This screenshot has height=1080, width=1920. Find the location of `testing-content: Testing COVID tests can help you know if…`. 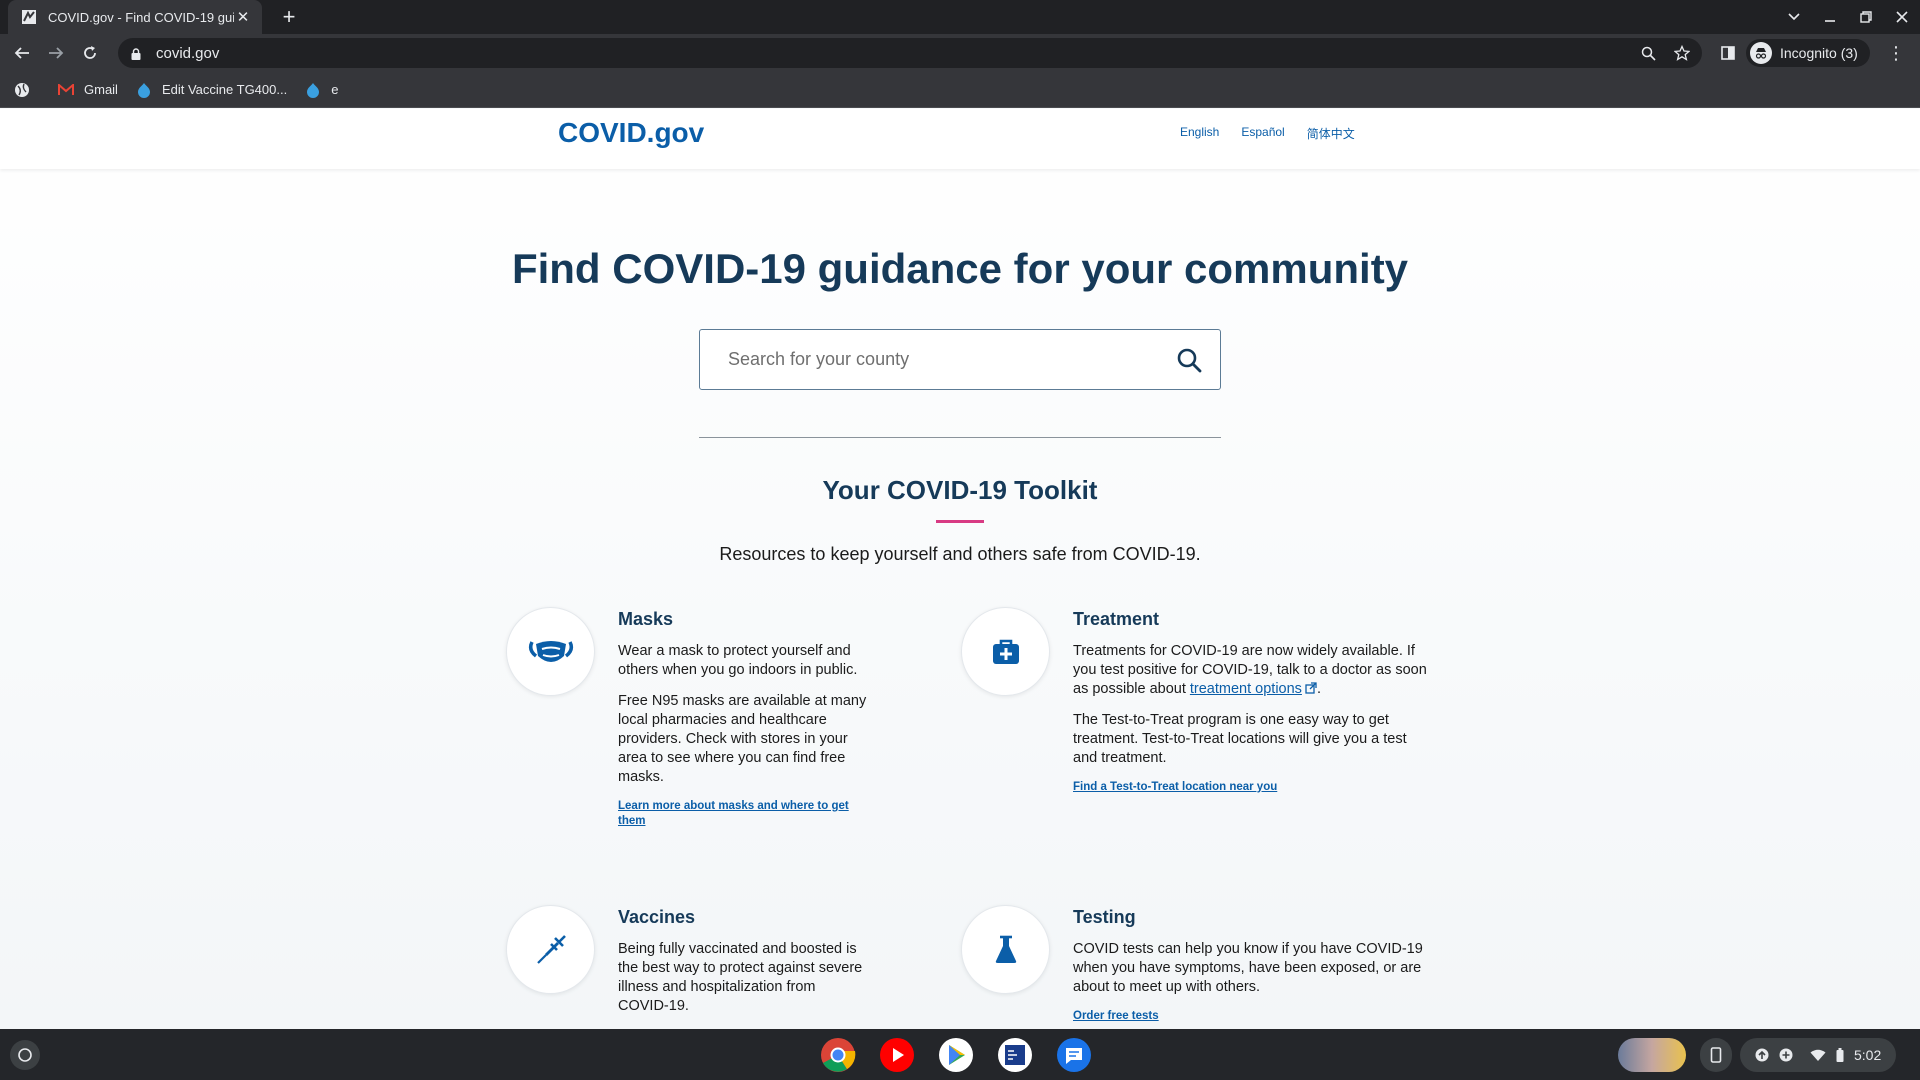

testing-content: Testing COVID tests can help you know if… is located at coordinates (1250, 965).